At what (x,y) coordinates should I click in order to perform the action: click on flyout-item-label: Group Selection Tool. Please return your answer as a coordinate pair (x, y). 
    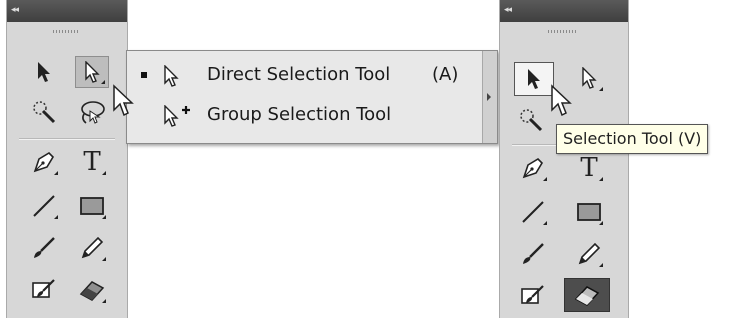
    Looking at the image, I should click on (299, 114).